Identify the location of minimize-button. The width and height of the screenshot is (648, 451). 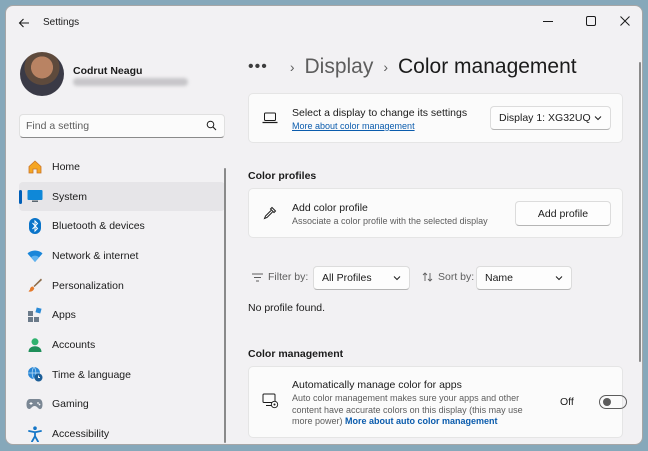
(548, 21).